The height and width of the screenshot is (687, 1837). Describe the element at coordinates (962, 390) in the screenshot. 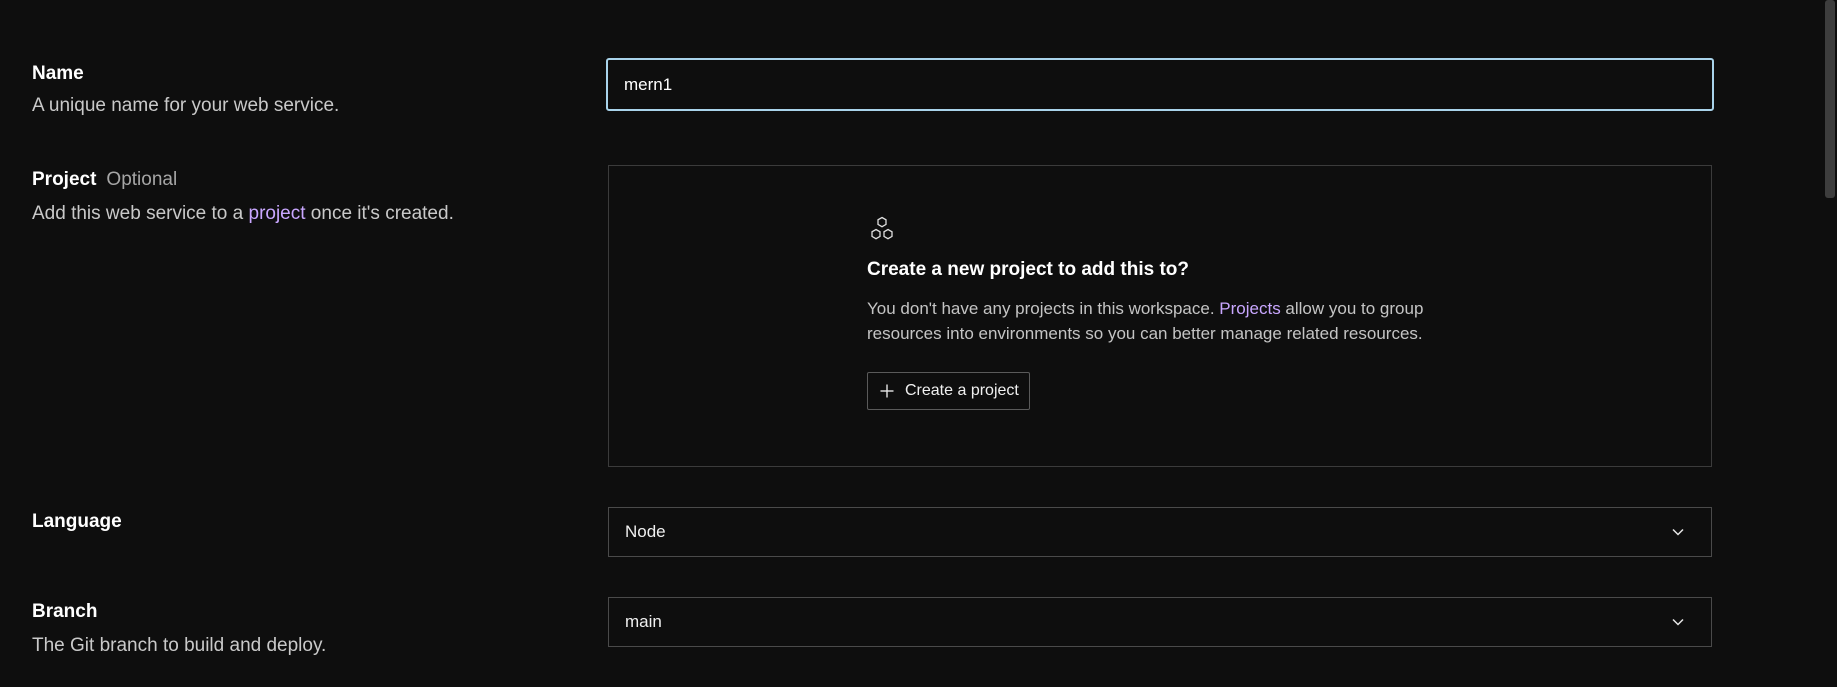

I see `create-project-label: Create a project` at that location.